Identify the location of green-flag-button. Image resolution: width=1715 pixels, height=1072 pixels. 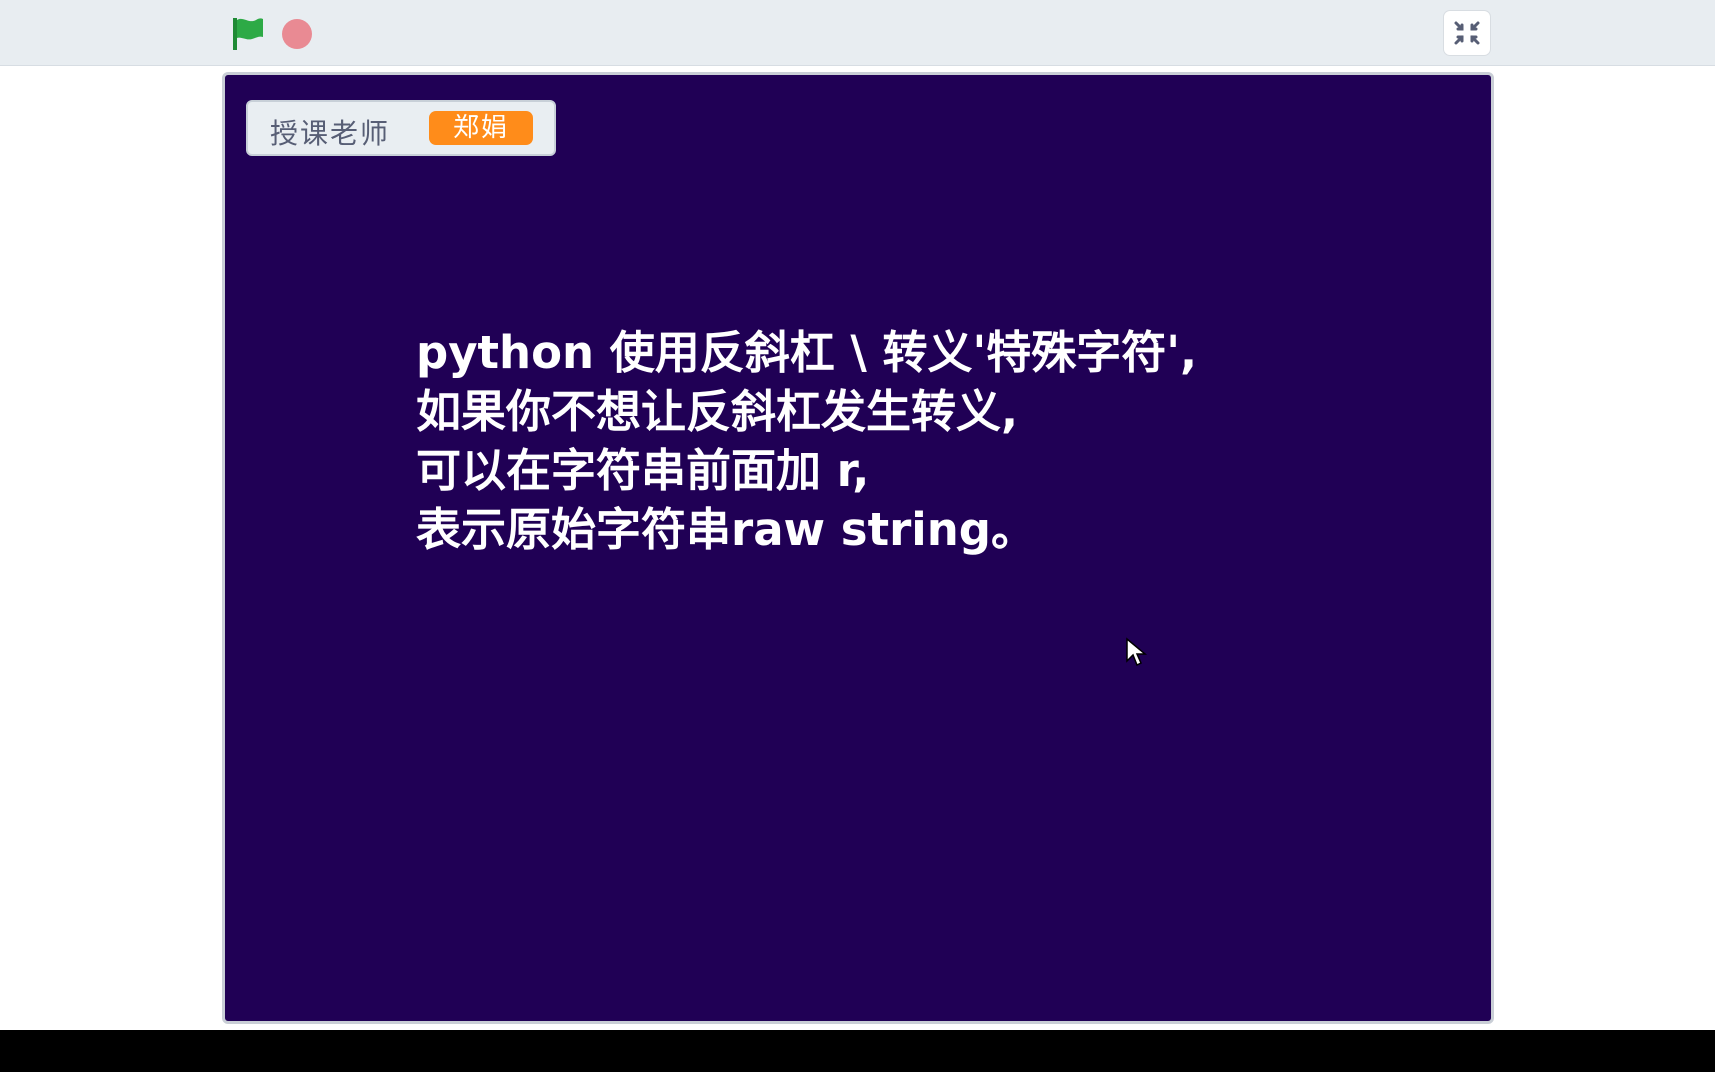
(250, 34).